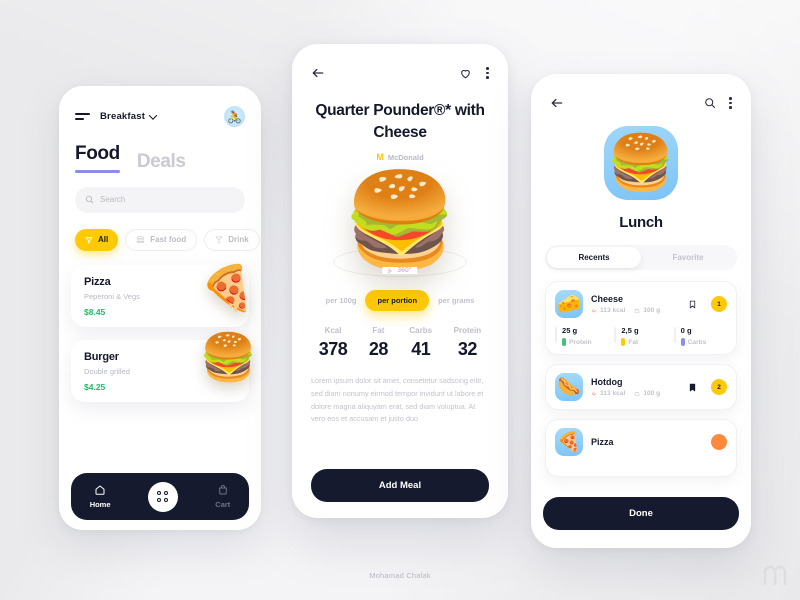 This screenshot has height=600, width=800. What do you see at coordinates (113, 199) in the screenshot?
I see `search-placeholder: Search` at bounding box center [113, 199].